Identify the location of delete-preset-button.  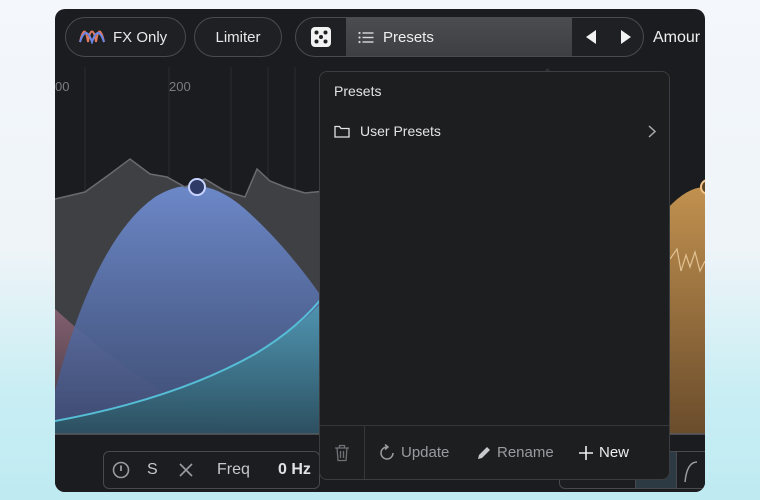
(342, 452).